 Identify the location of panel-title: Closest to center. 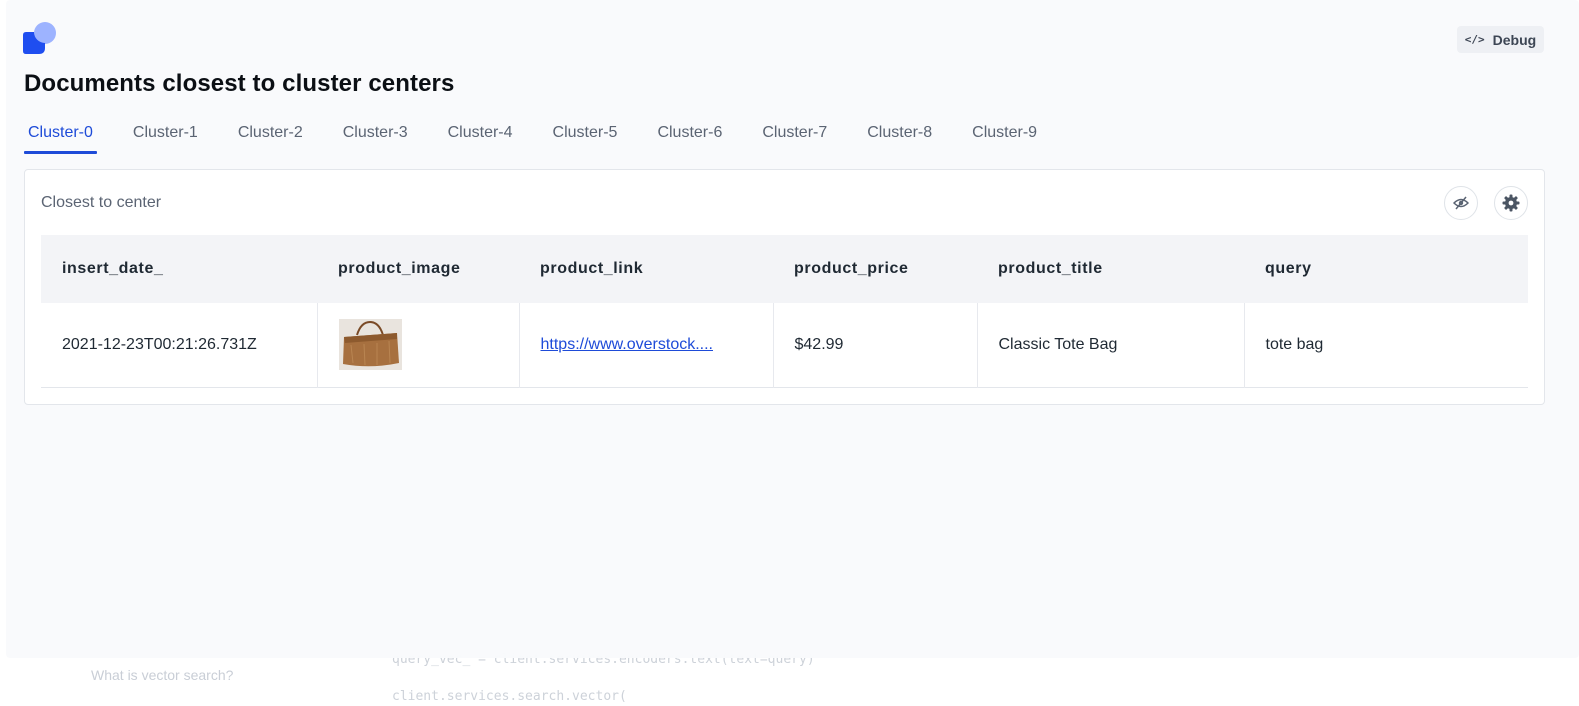
(101, 202).